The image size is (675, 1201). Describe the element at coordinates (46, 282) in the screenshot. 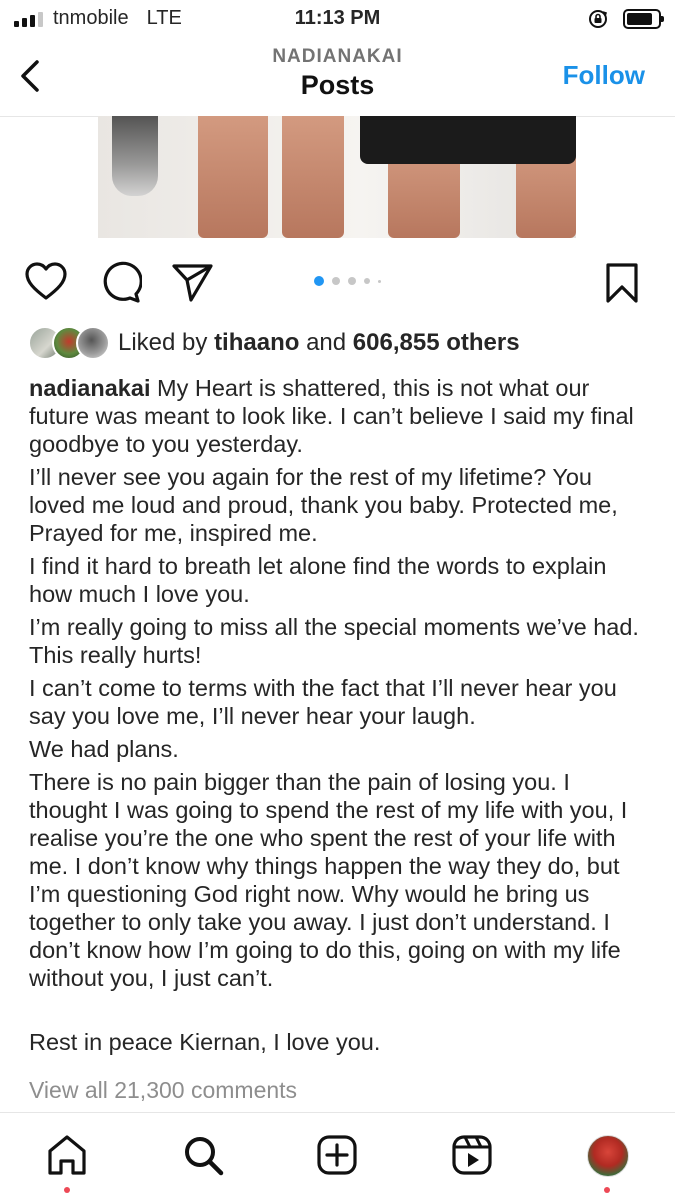

I see `heart-icon` at that location.